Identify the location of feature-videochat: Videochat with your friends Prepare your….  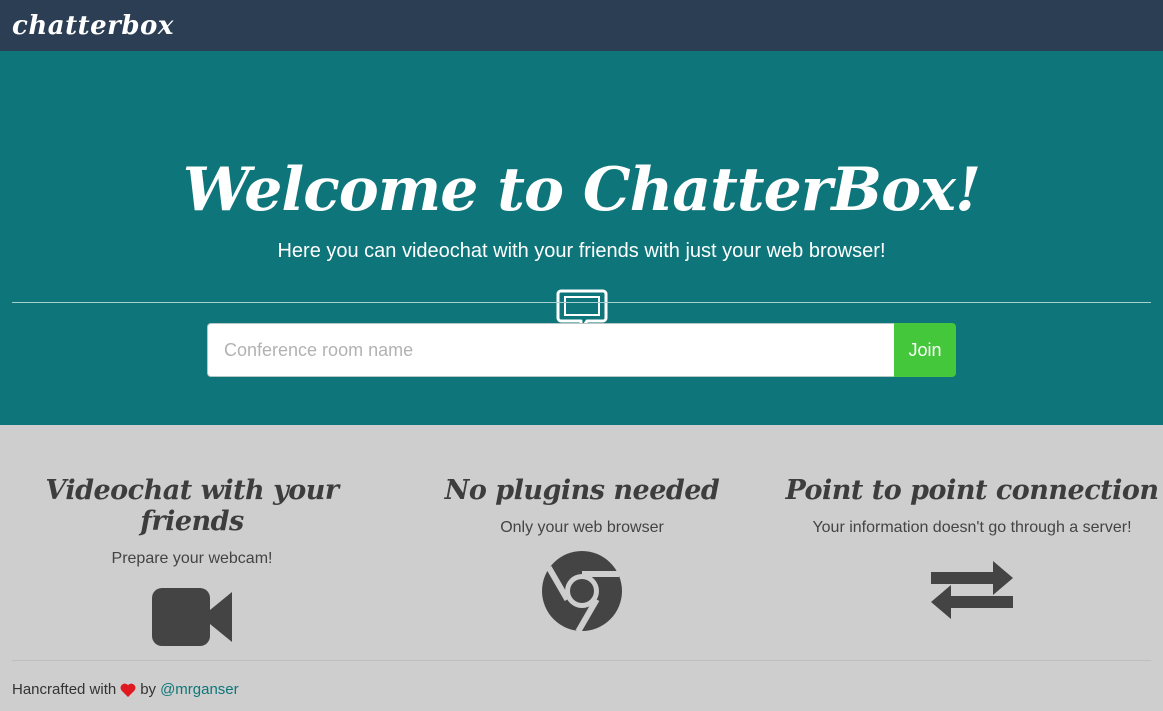
(192, 560).